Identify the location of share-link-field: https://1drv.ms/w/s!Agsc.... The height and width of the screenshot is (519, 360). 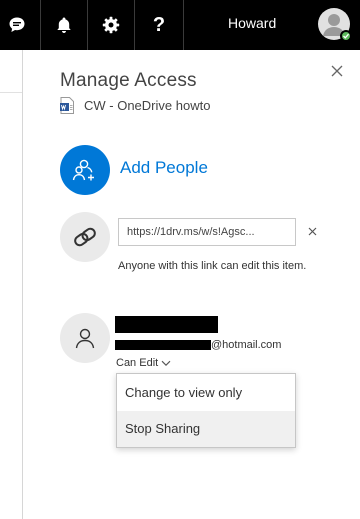
(207, 232).